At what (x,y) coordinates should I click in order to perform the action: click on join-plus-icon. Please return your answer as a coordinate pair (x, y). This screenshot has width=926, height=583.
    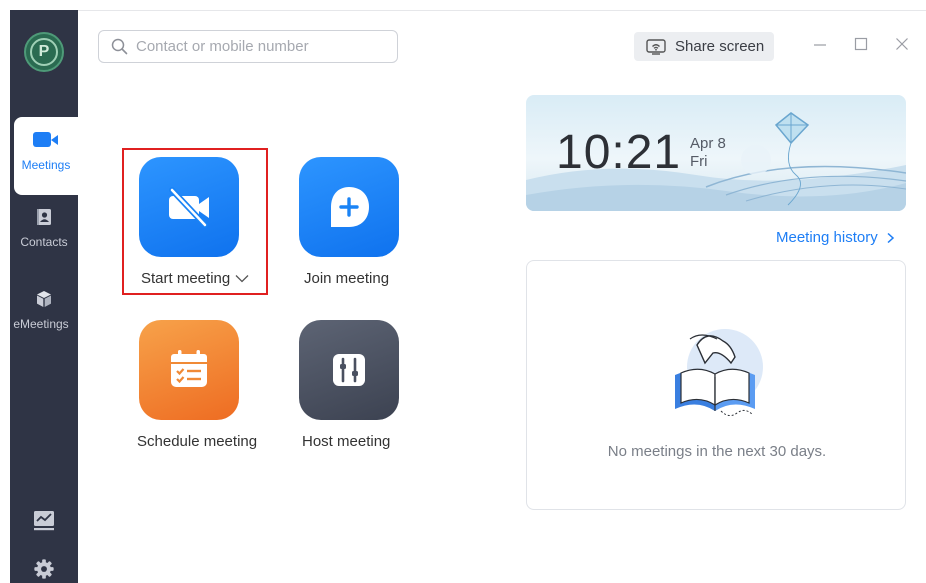
    Looking at the image, I should click on (350, 207).